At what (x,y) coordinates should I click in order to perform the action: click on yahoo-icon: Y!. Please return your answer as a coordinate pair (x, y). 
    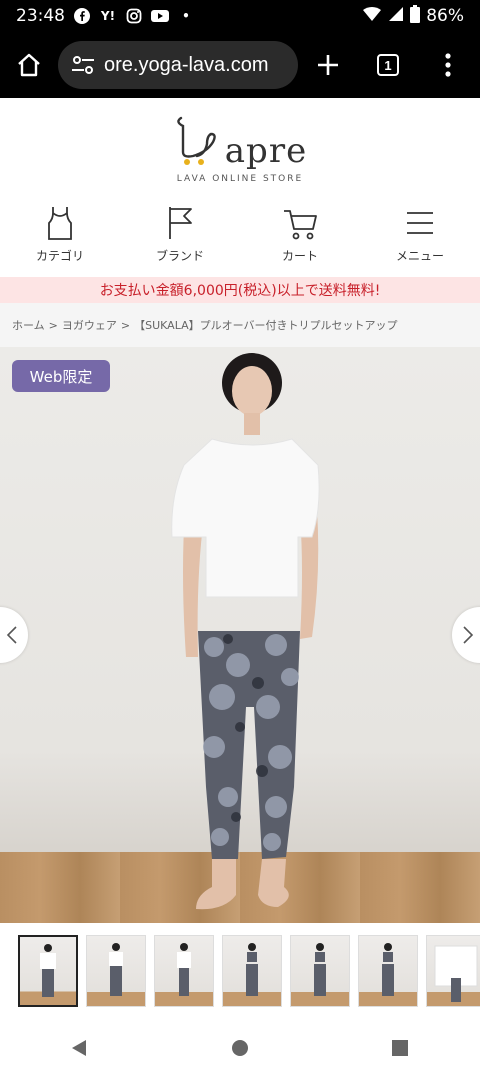
    Looking at the image, I should click on (108, 16).